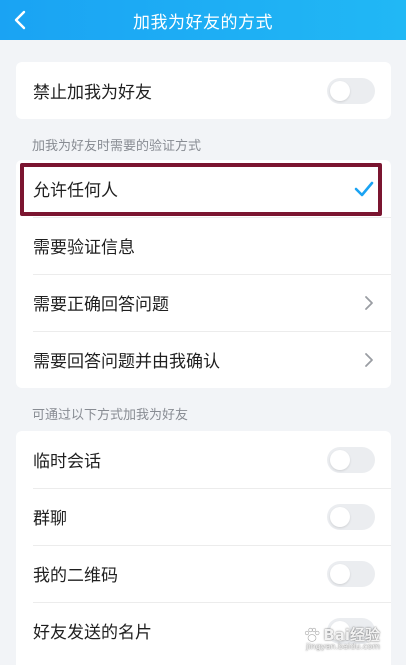 The image size is (406, 665). Describe the element at coordinates (50, 519) in the screenshot. I see `source-label: 群聊` at that location.